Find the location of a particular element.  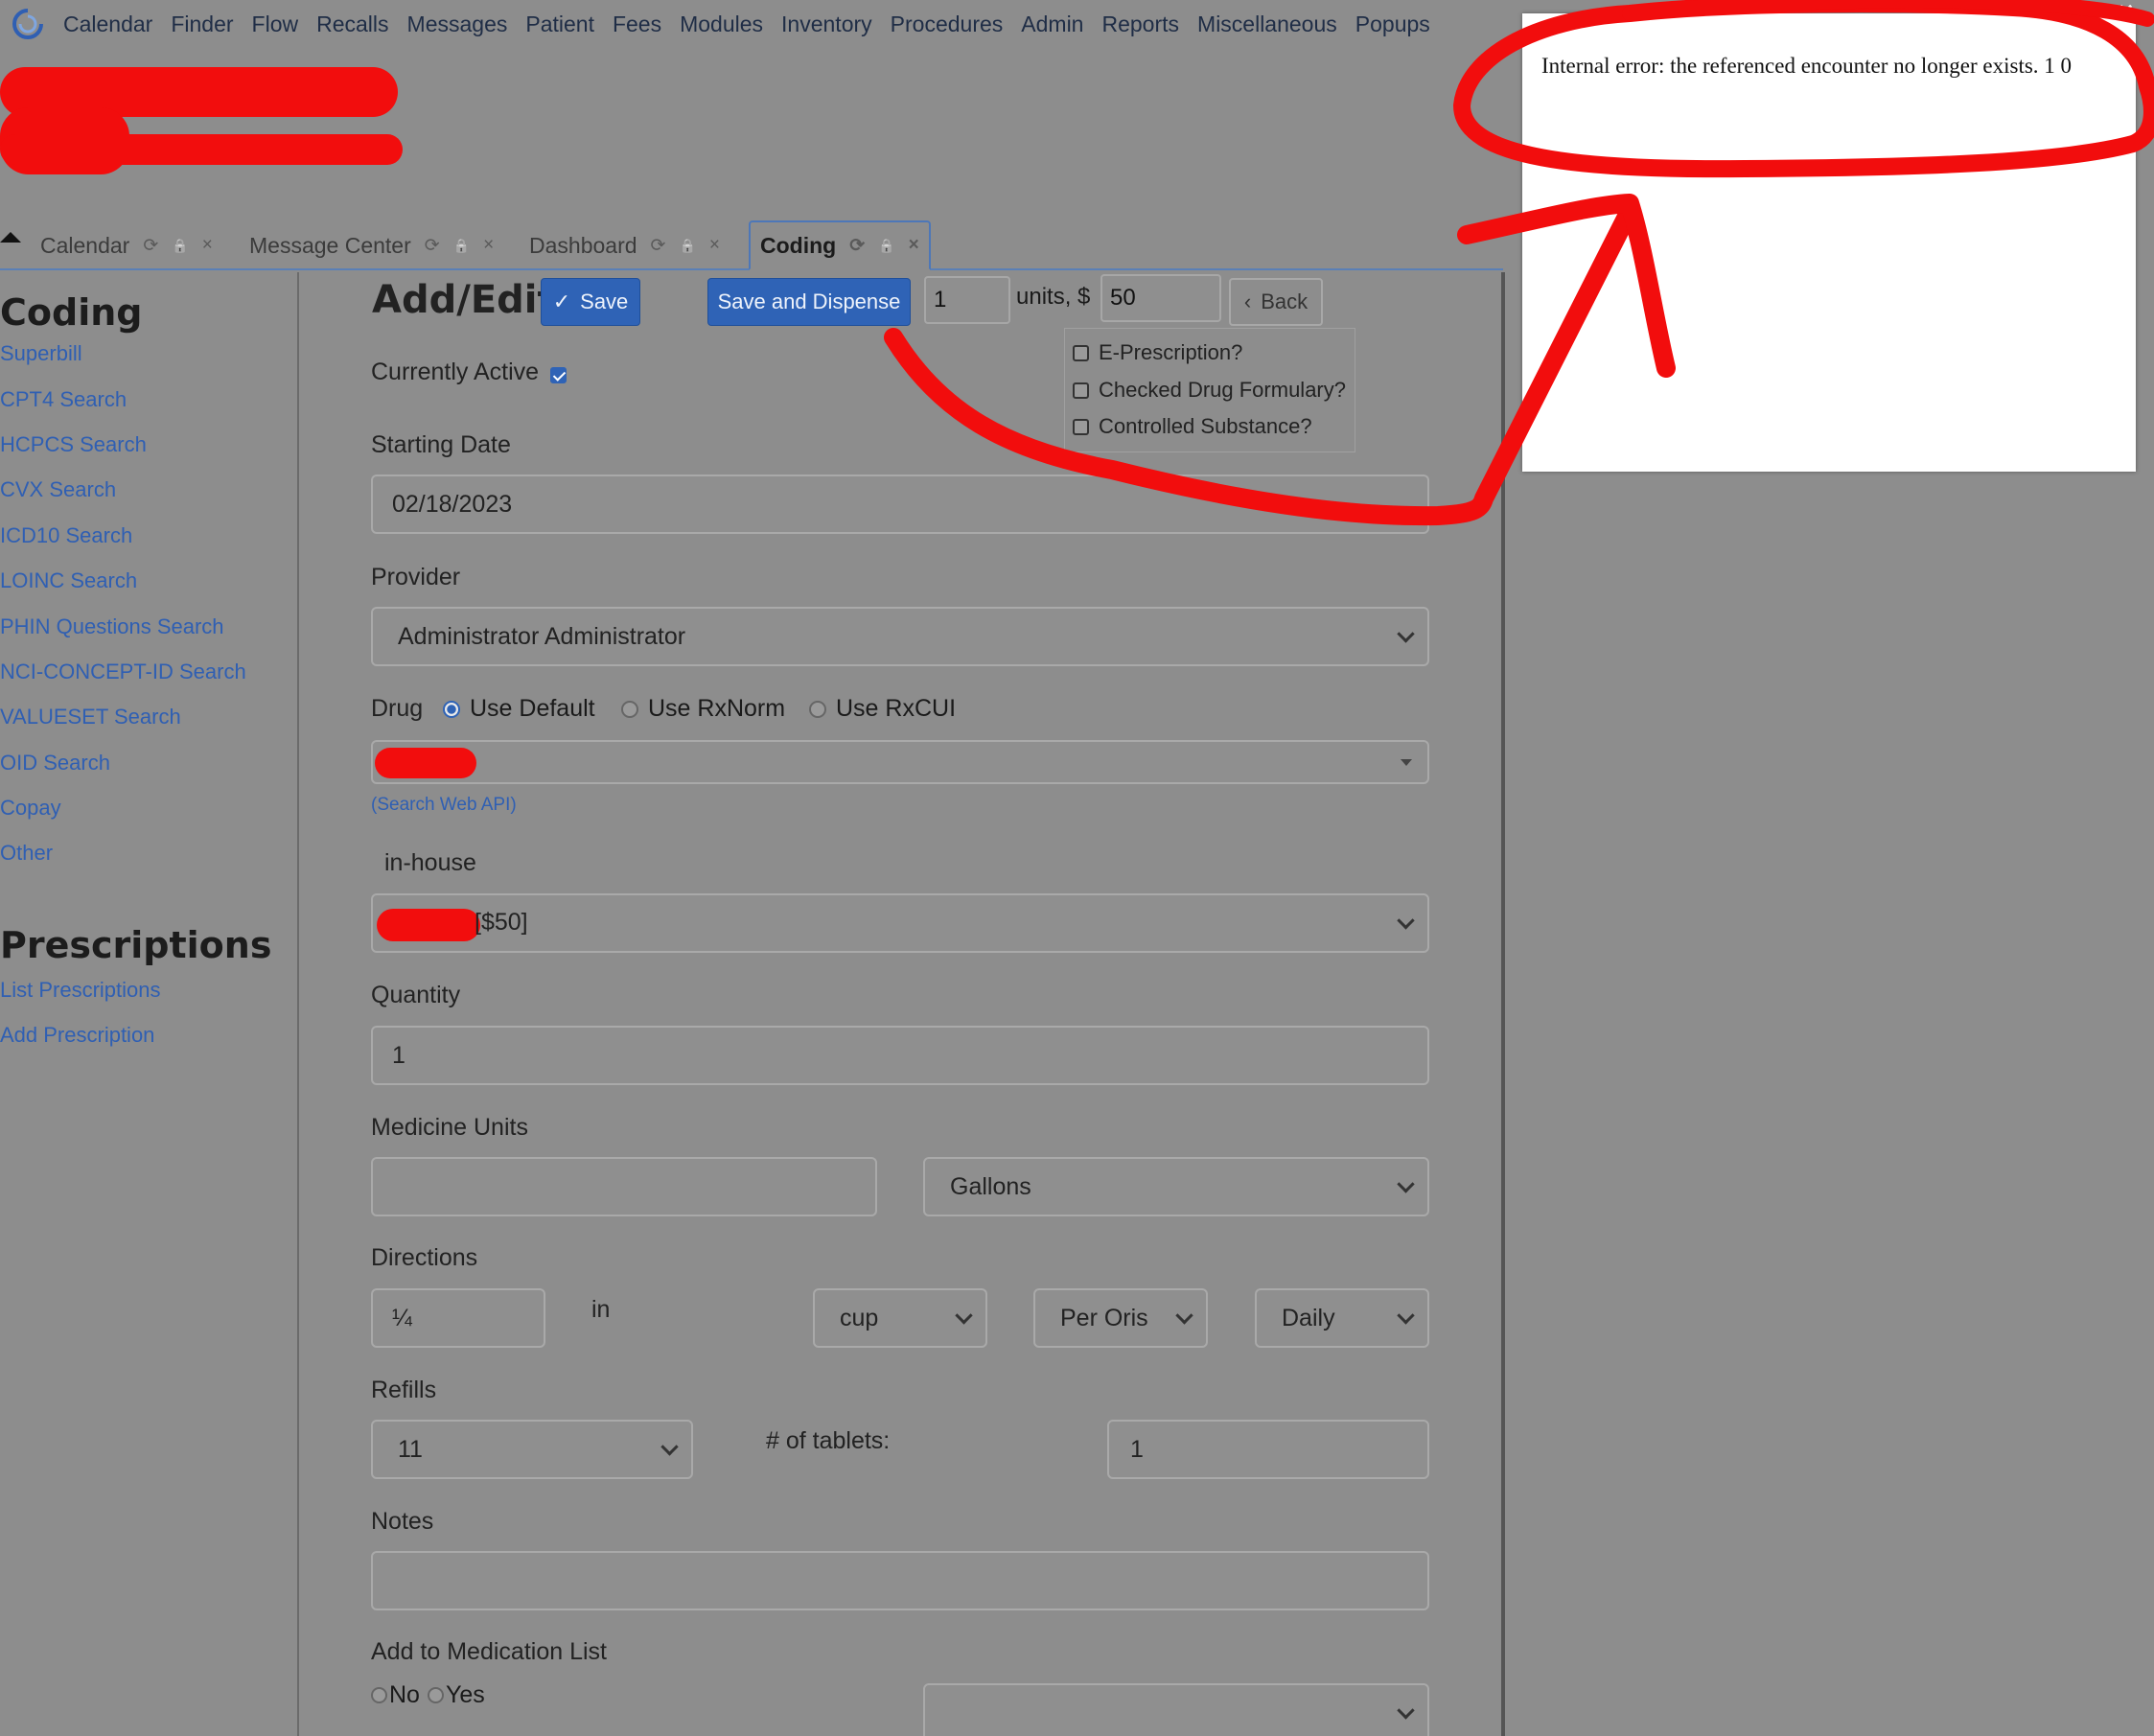

tab-label: Message Center is located at coordinates (330, 245).